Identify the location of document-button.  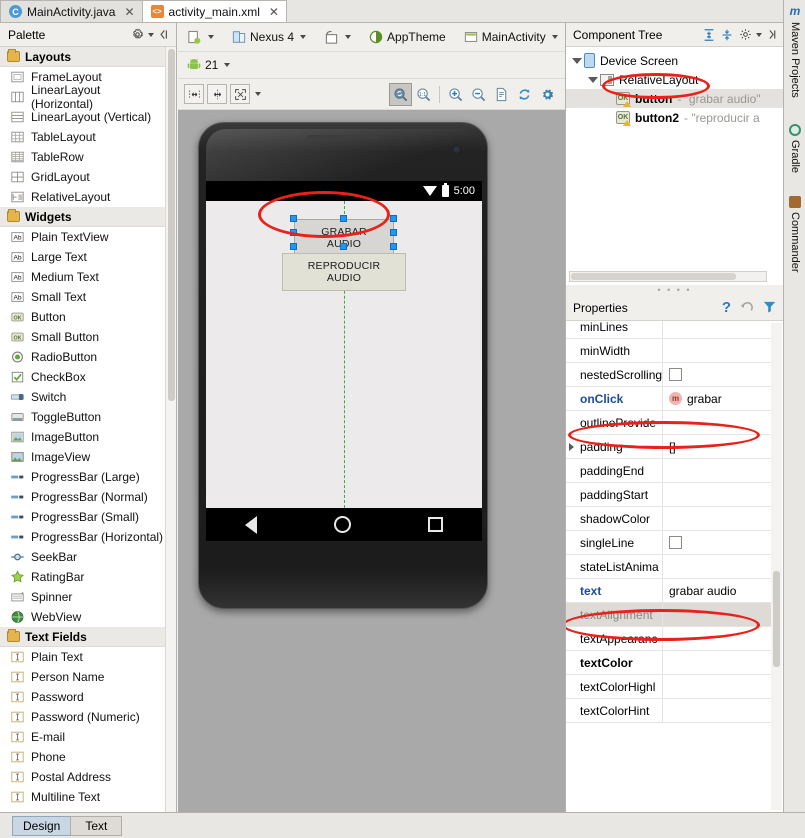
(501, 94).